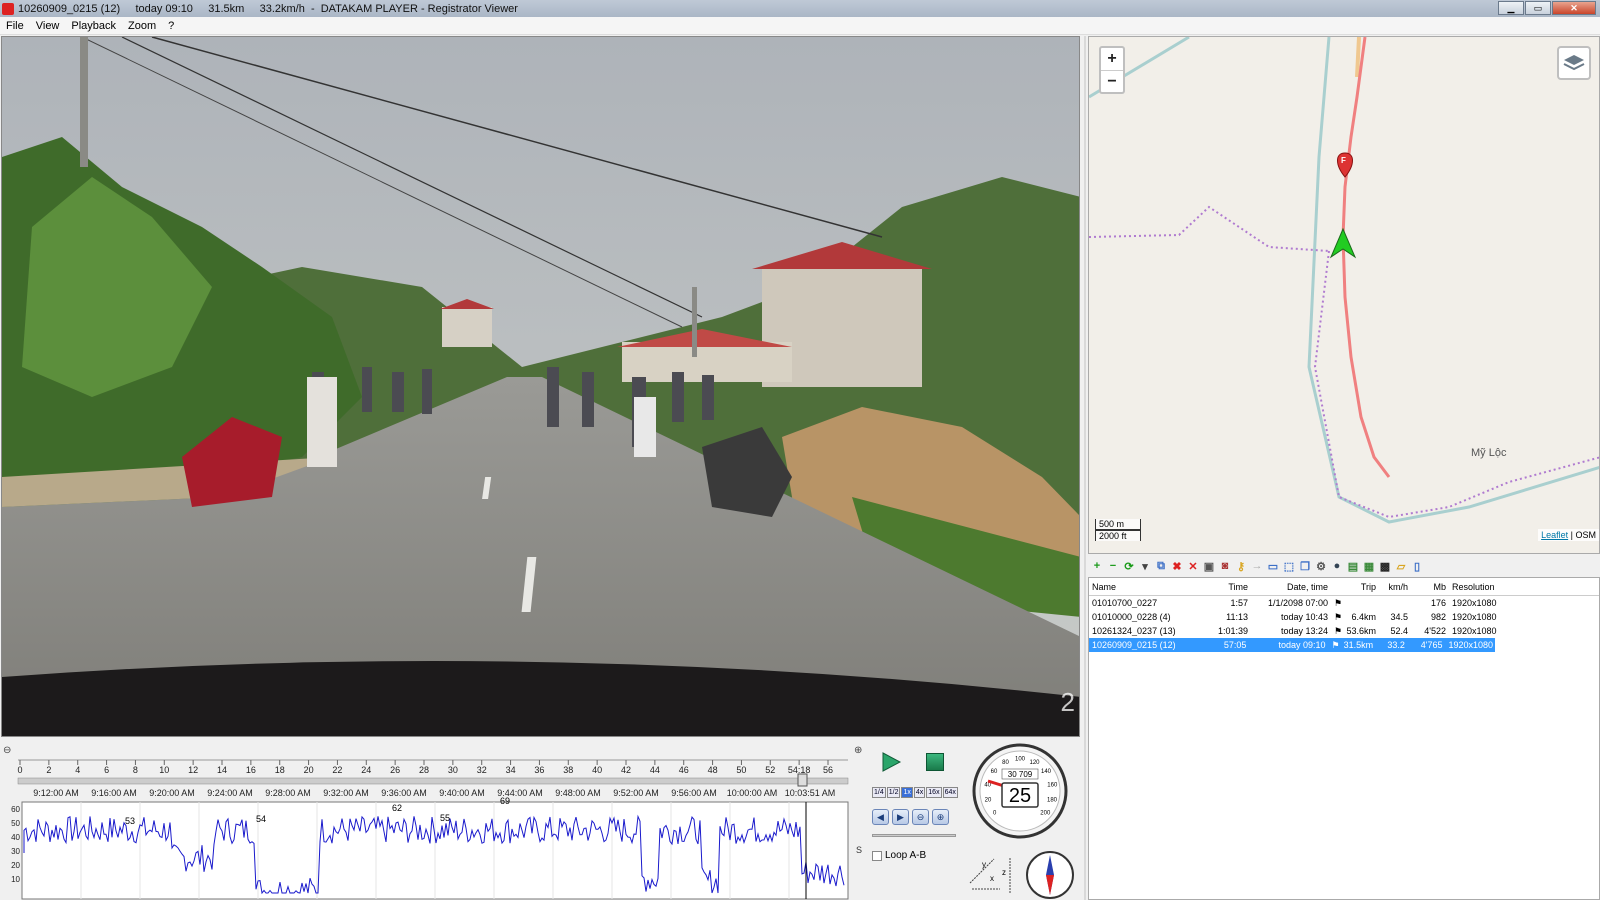 The height and width of the screenshot is (900, 1600). What do you see at coordinates (1020, 791) in the screenshot?
I see `speedometer: 020406080100120140160180200 30 709 25` at bounding box center [1020, 791].